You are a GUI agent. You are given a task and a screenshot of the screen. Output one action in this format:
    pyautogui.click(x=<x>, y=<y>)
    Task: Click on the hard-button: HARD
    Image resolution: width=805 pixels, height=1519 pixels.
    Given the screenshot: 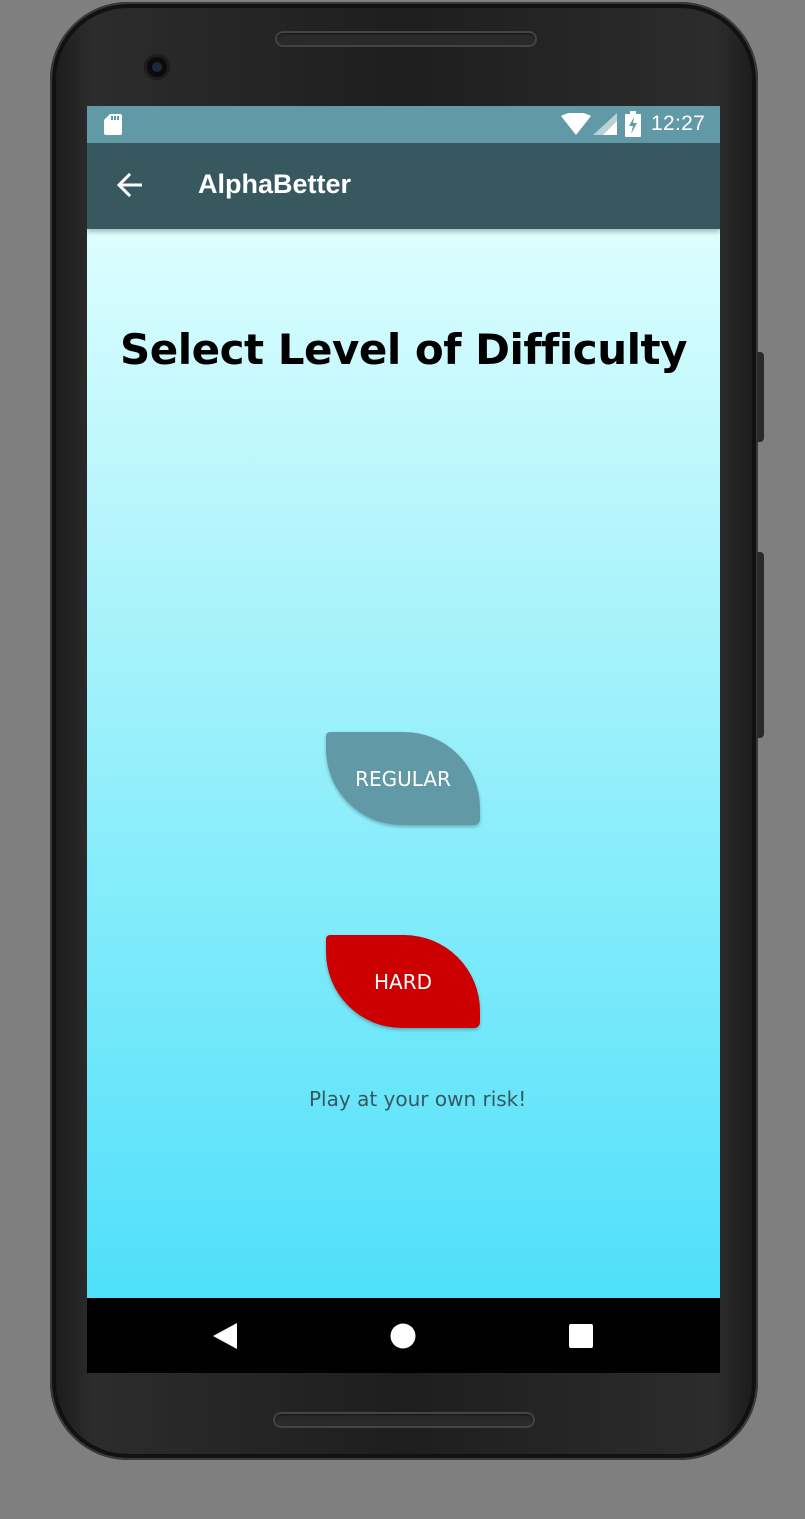 What is the action you would take?
    pyautogui.click(x=403, y=981)
    